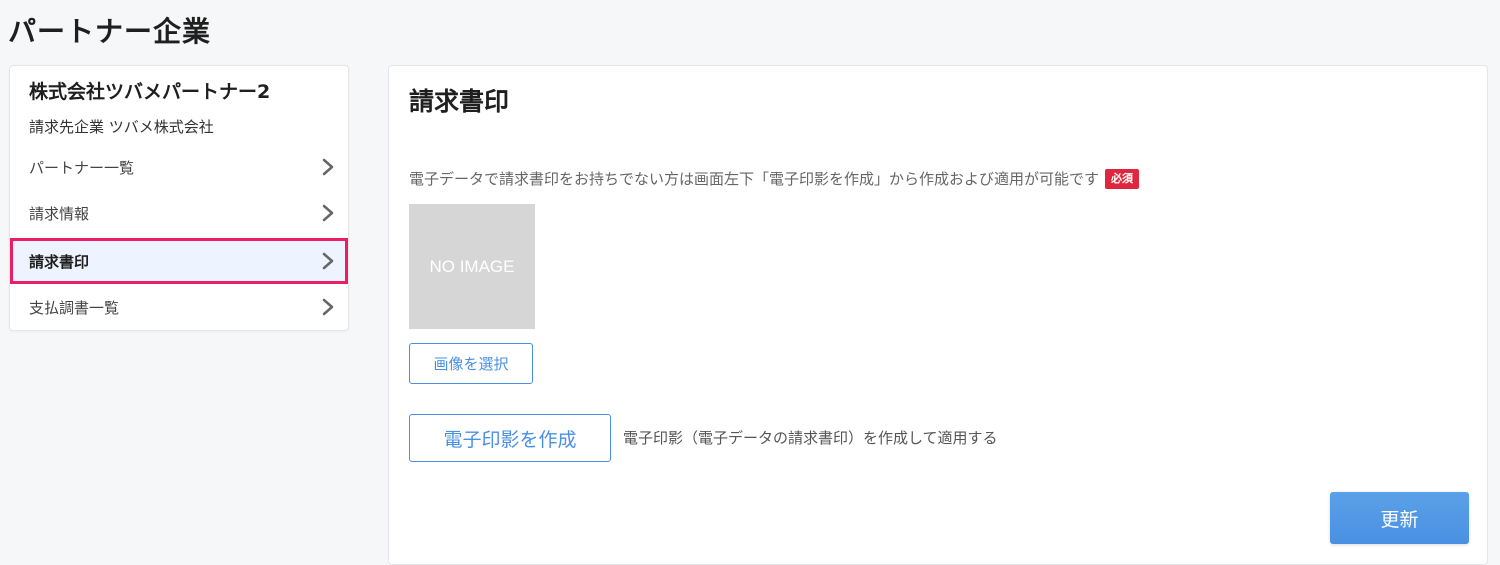  What do you see at coordinates (179, 261) in the screenshot?
I see `sidebar-item-invoice-seal: 請求書印` at bounding box center [179, 261].